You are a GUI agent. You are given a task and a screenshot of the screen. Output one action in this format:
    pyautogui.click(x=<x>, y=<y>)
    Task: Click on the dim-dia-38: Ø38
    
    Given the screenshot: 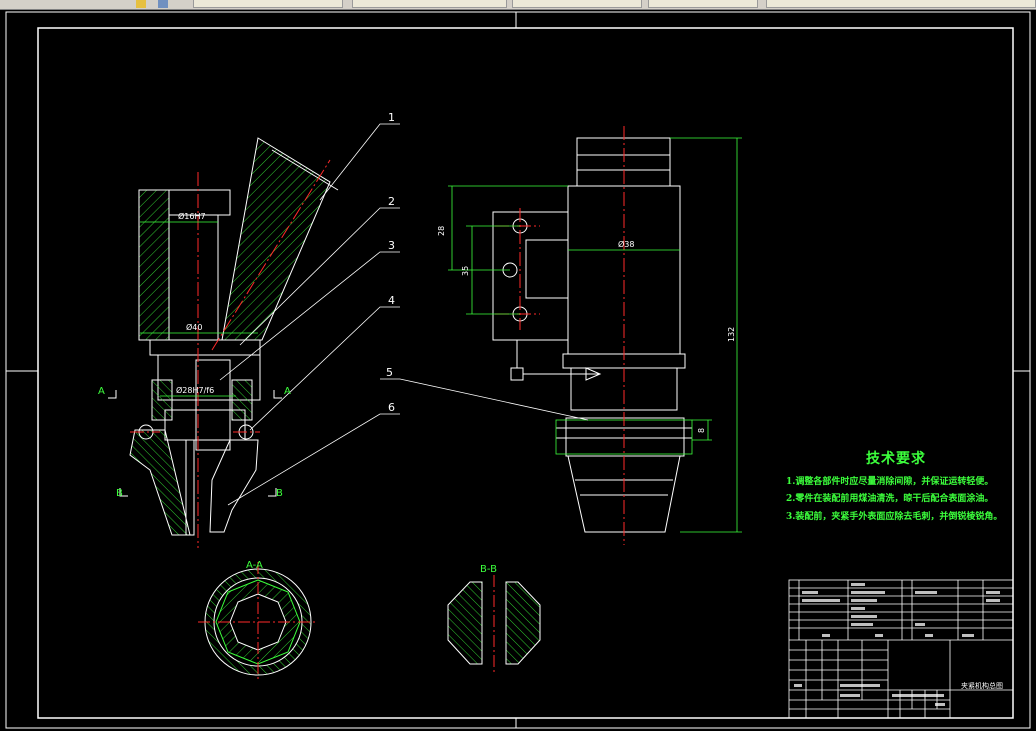 What is the action you would take?
    pyautogui.click(x=626, y=244)
    